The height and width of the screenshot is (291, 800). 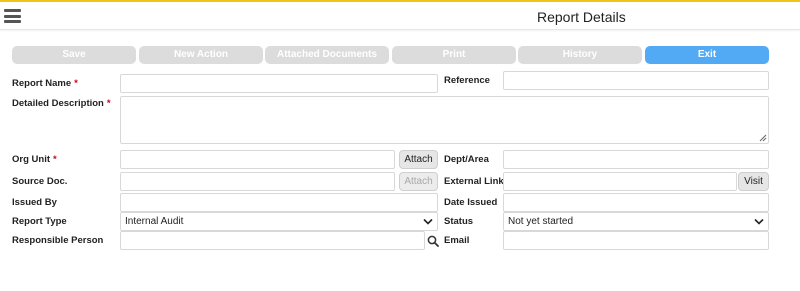 I want to click on email-label: Email, so click(x=457, y=240).